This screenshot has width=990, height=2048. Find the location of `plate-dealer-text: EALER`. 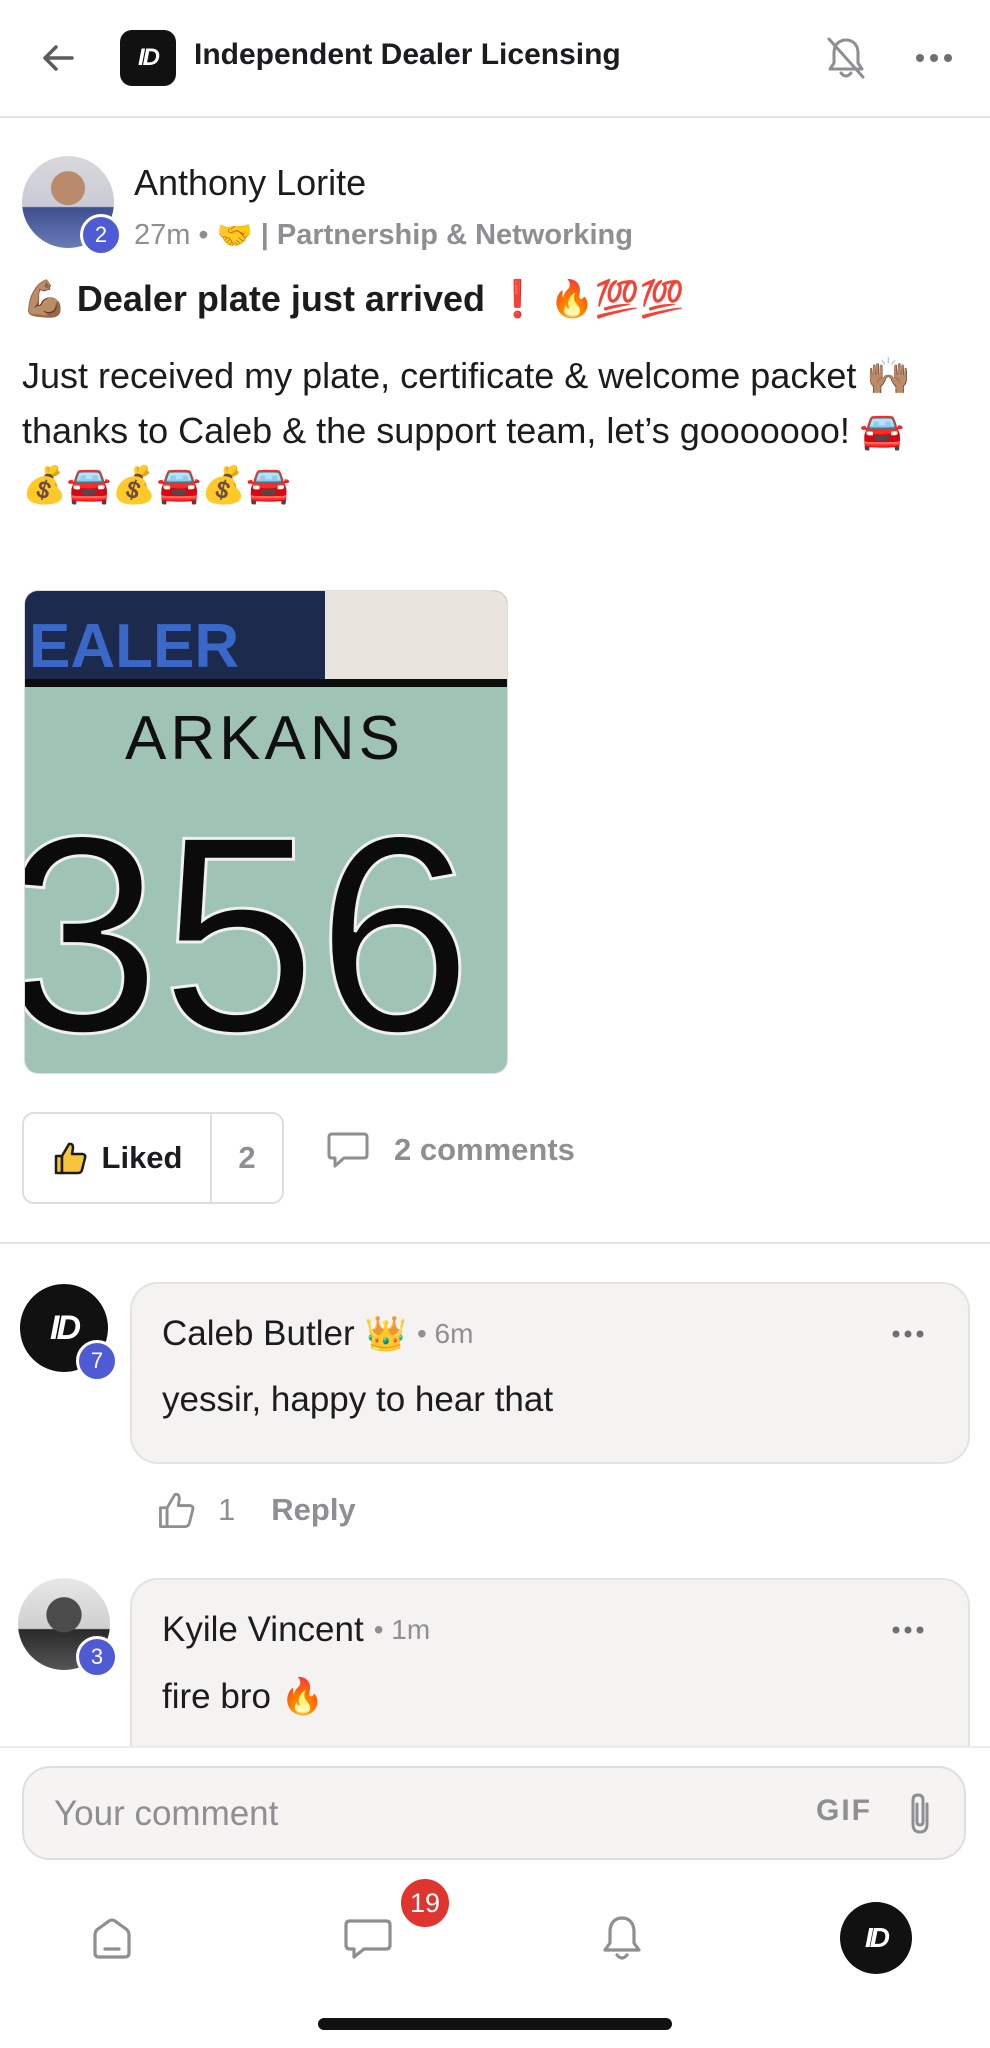

plate-dealer-text: EALER is located at coordinates (134, 646).